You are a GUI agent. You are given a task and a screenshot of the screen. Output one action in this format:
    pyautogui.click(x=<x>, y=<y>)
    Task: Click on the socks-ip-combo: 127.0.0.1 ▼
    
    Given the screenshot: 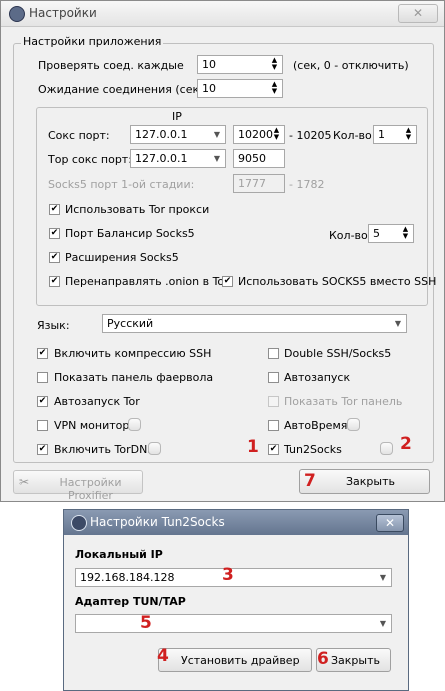 What is the action you would take?
    pyautogui.click(x=178, y=134)
    